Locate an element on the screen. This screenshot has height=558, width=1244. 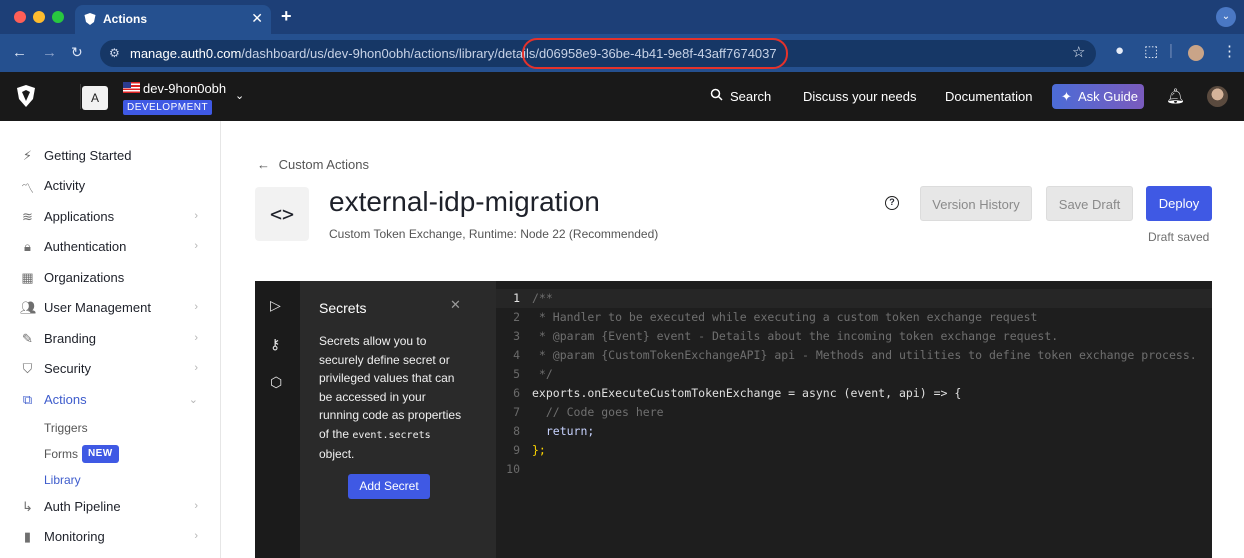
code-line: 1 /** is located at coordinates (854, 298).